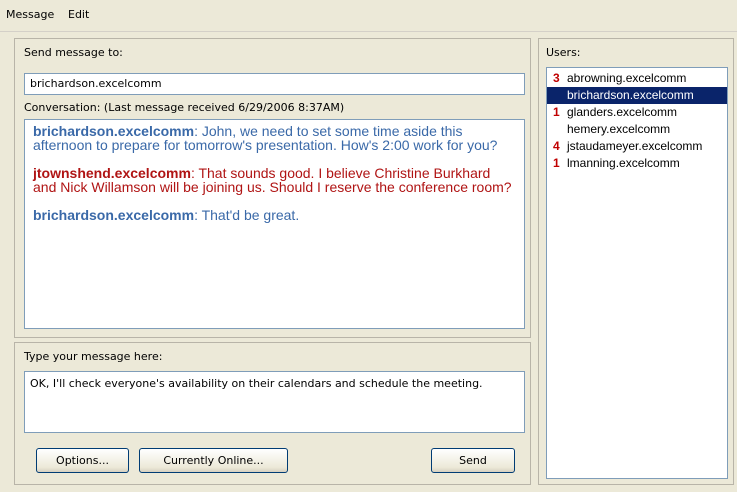 The image size is (737, 492). What do you see at coordinates (368, 16) in the screenshot?
I see `menu-bar: Message Edit` at bounding box center [368, 16].